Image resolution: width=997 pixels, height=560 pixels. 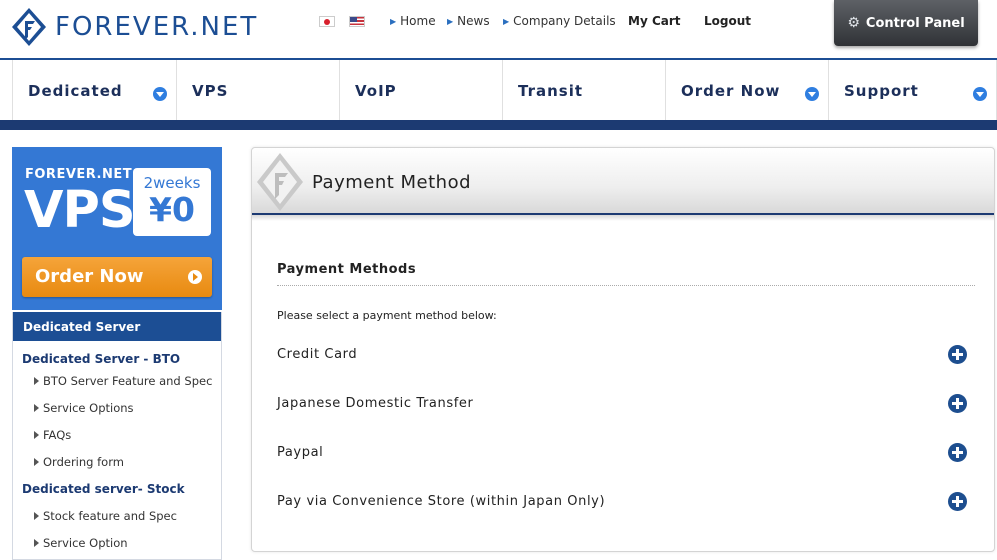 I want to click on dotted-divider, so click(x=626, y=285).